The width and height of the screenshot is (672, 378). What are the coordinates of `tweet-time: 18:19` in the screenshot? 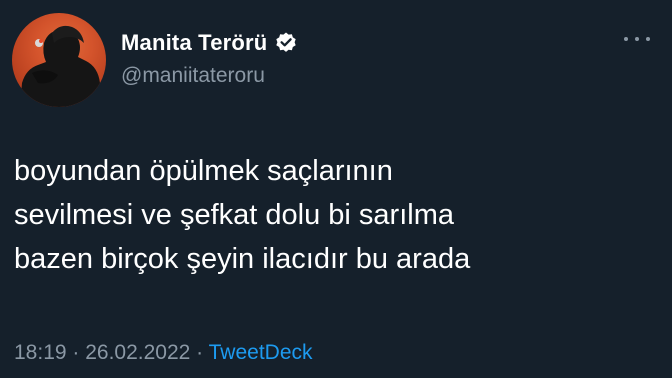 It's located at (40, 352).